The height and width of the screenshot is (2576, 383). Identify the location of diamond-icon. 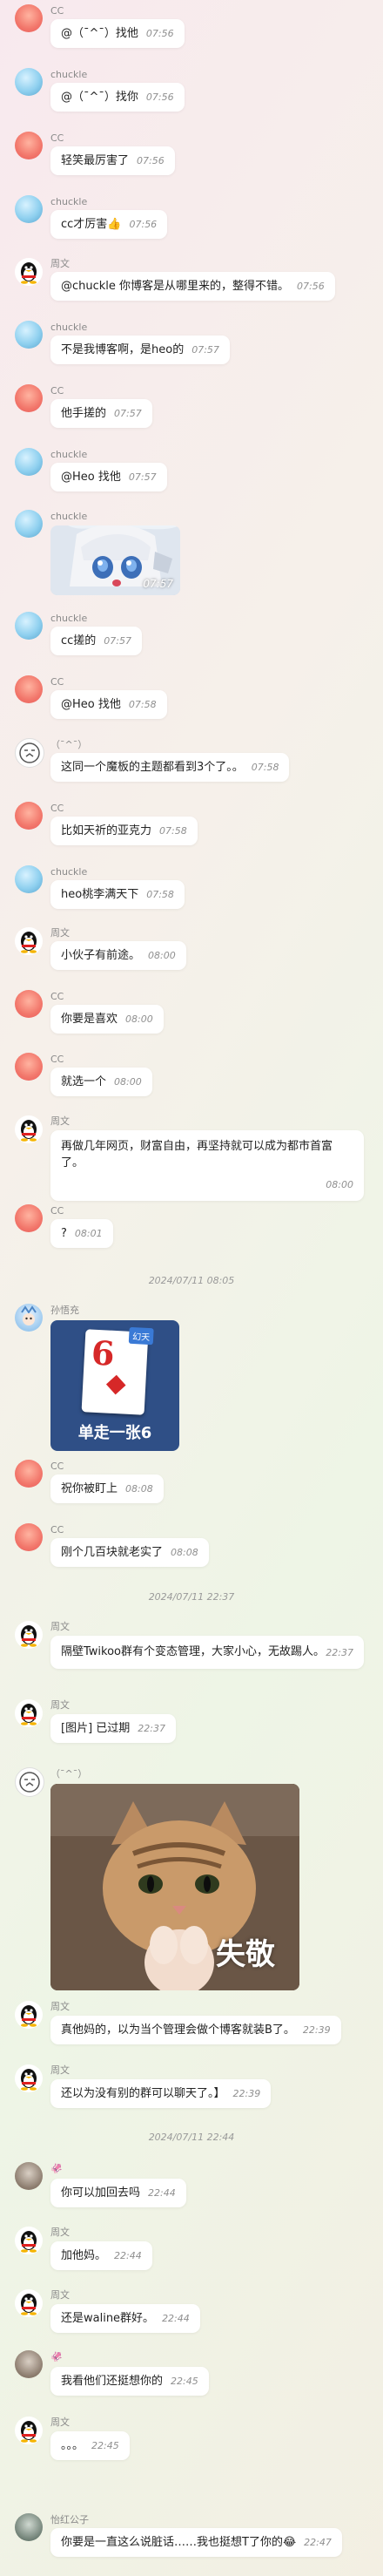
(115, 1385).